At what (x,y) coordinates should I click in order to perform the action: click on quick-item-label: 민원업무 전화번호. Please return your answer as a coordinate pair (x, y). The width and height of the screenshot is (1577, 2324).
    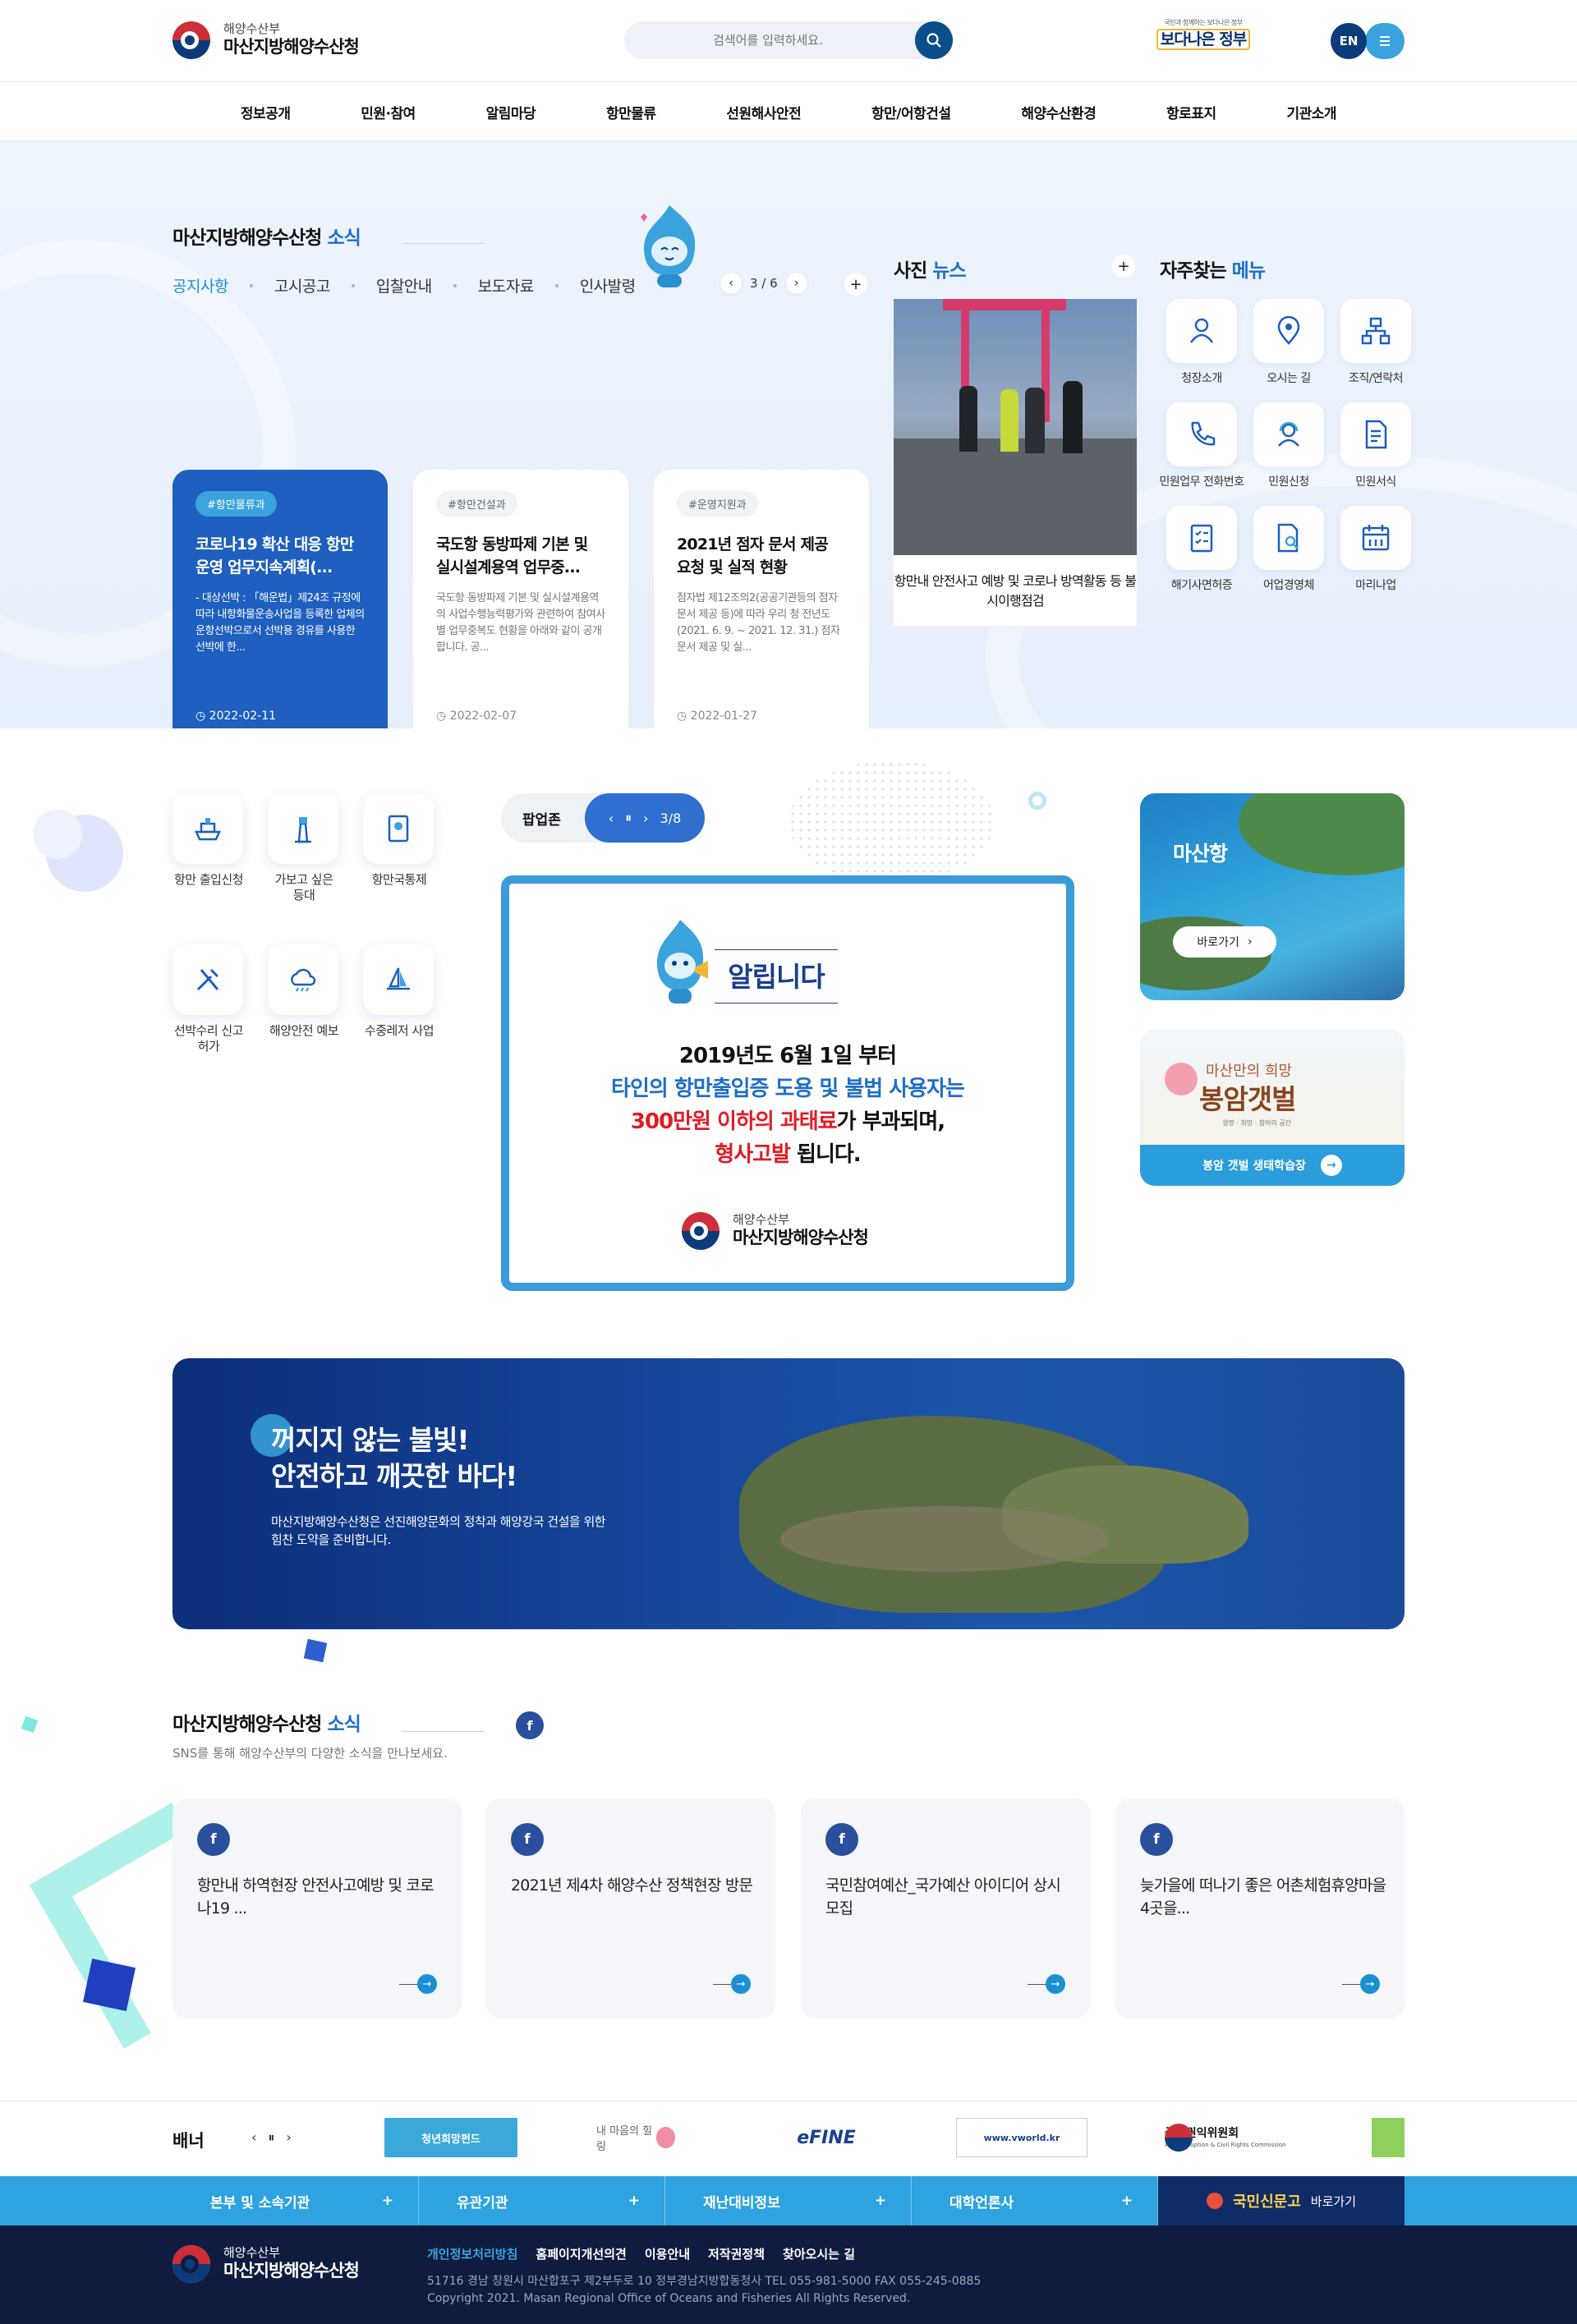
    Looking at the image, I should click on (1202, 482).